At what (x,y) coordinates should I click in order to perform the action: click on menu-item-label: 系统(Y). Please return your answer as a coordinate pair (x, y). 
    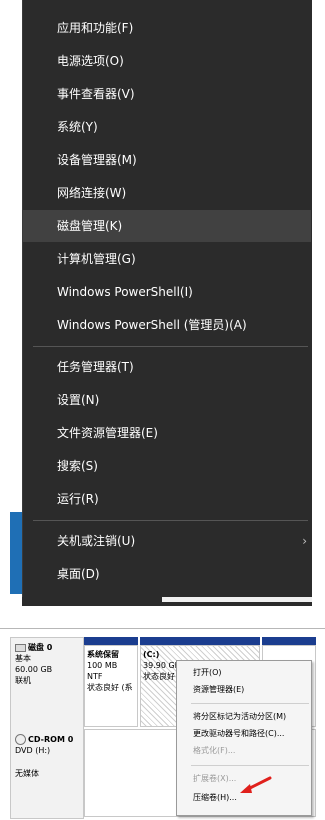
    Looking at the image, I should click on (77, 127).